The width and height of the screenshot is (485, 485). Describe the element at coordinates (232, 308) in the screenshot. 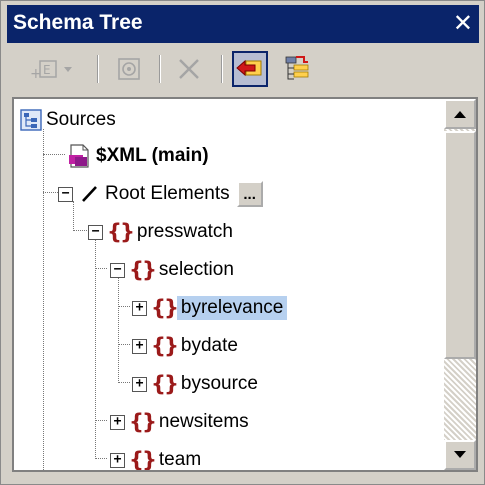

I see `tree-item-label: byrelevance` at that location.